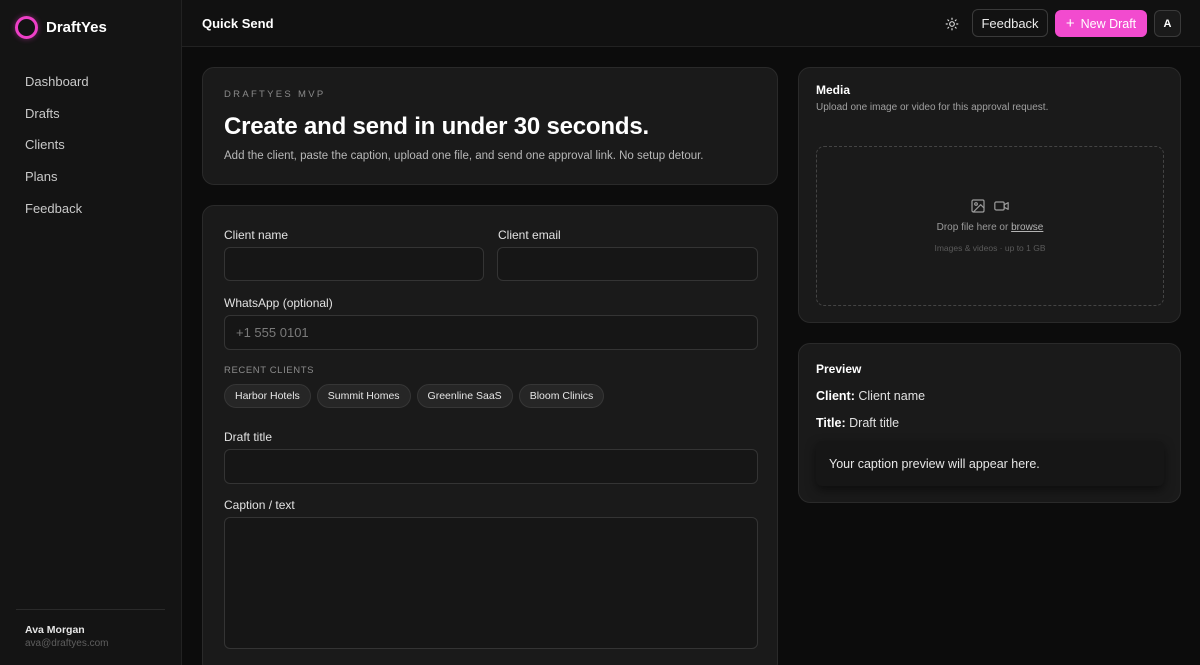  Describe the element at coordinates (55, 630) in the screenshot. I see `user-name: Ava Morgan` at that location.